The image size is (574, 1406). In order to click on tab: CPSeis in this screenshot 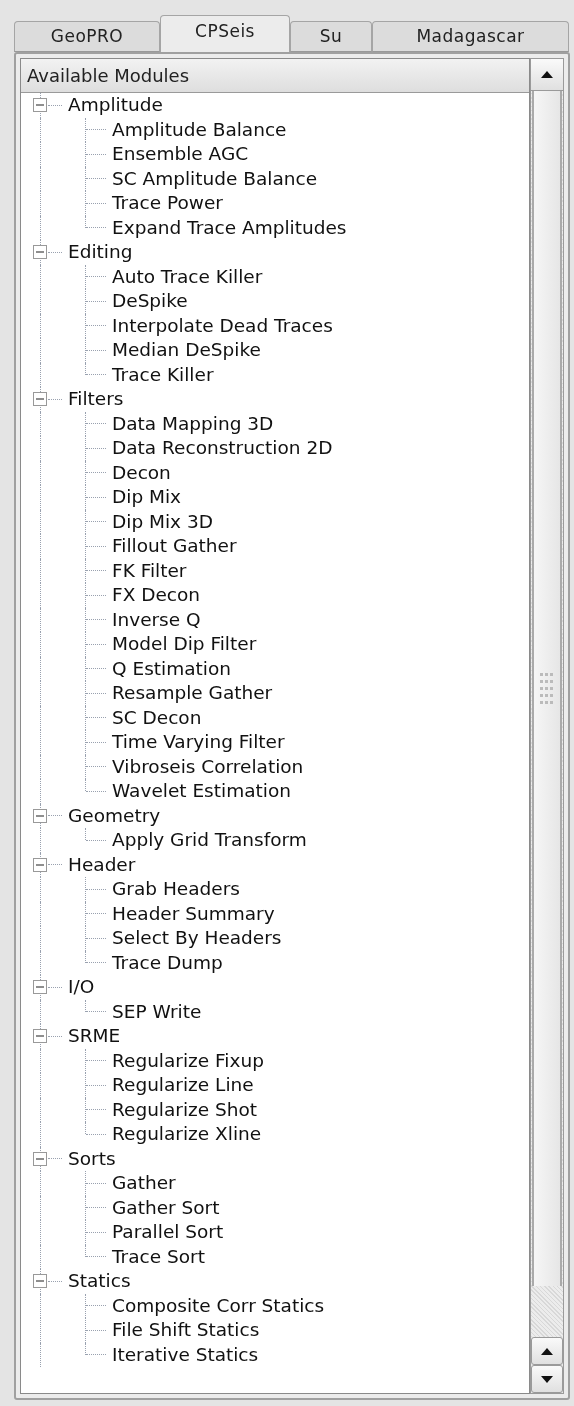, I will do `click(225, 33)`.